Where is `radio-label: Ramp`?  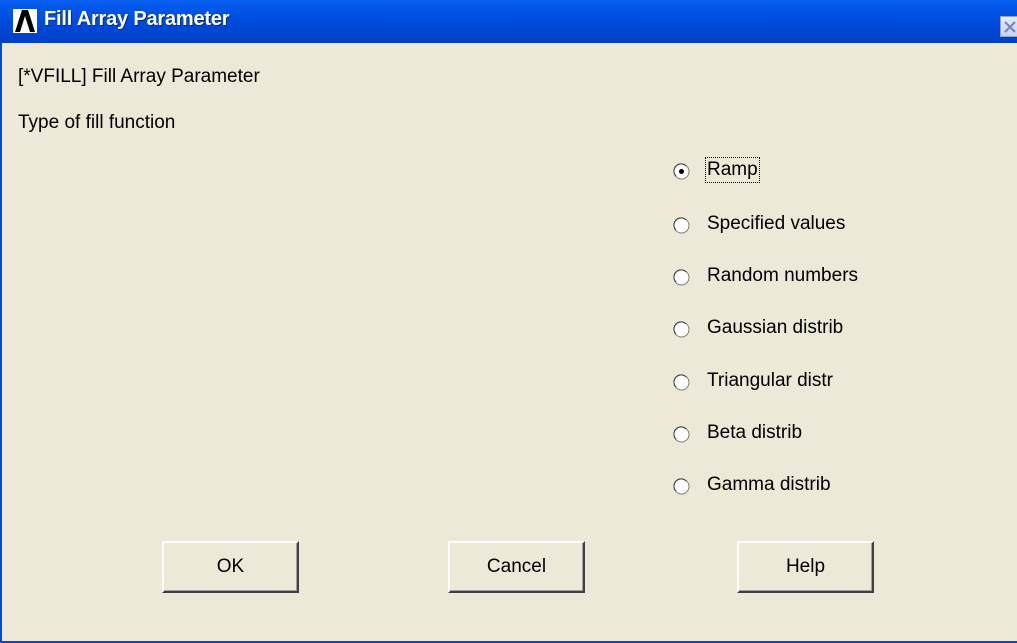 radio-label: Ramp is located at coordinates (732, 170).